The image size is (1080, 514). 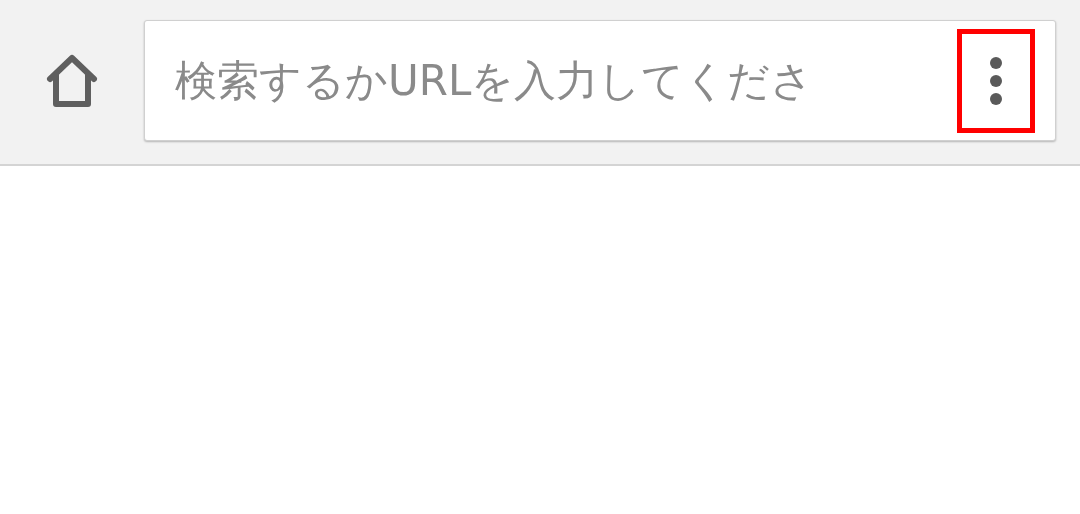 I want to click on menu-button, so click(x=996, y=80).